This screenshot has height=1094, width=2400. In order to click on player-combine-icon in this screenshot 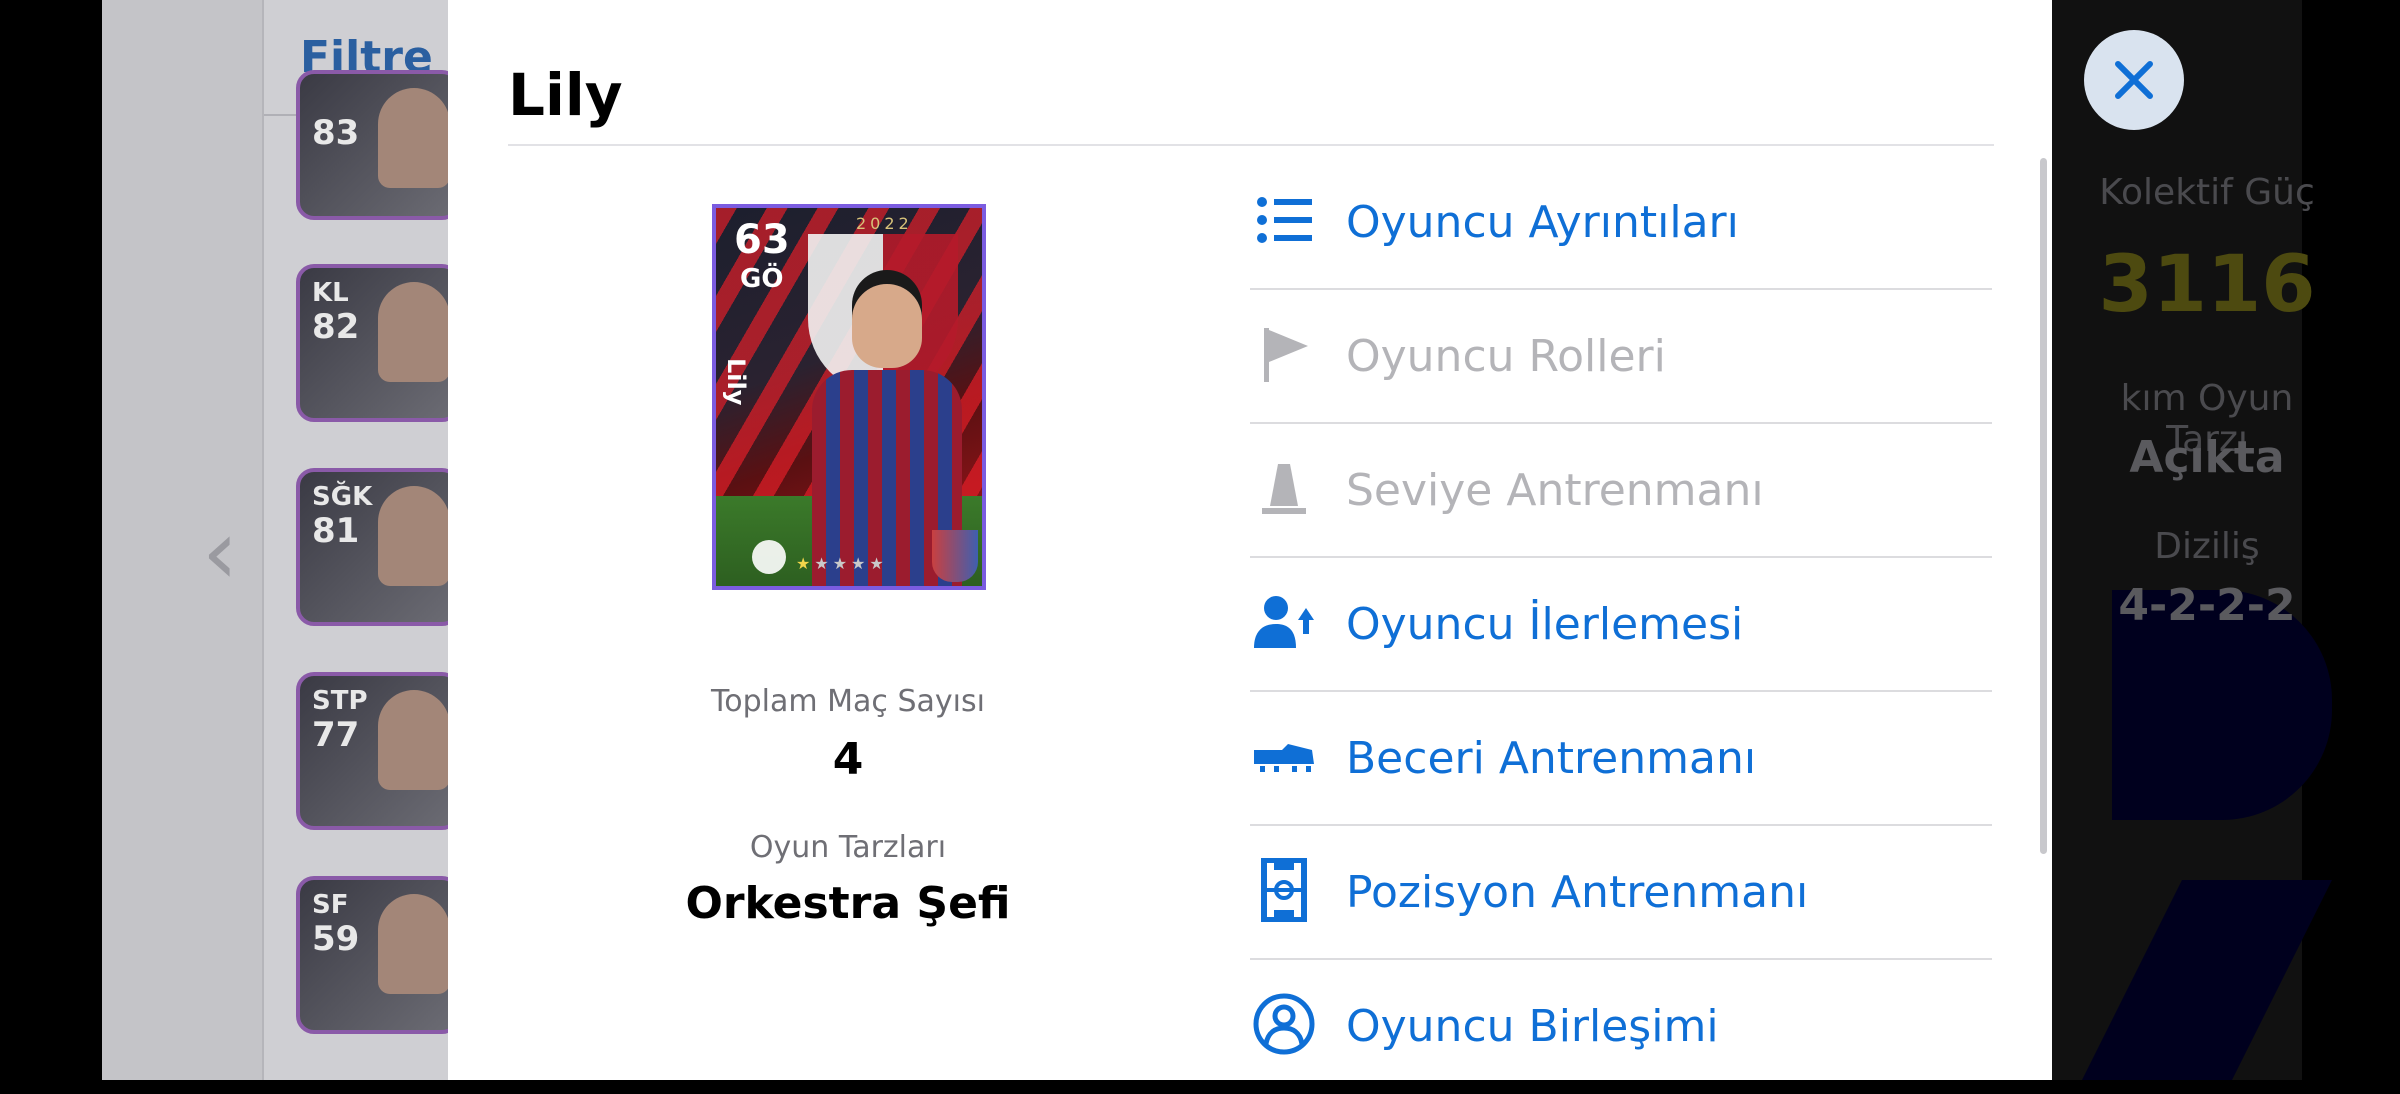, I will do `click(1284, 1024)`.